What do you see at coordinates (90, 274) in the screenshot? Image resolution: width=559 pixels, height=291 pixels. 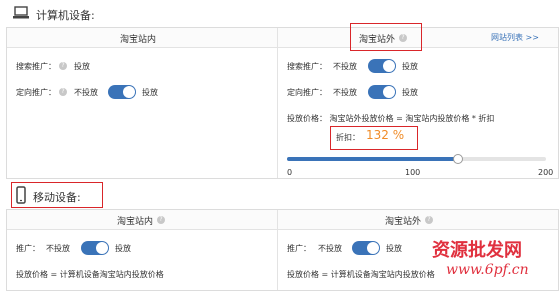 I see `mobile-in-price: 投放价格 = 计算机设备淘宝站内投放价格` at bounding box center [90, 274].